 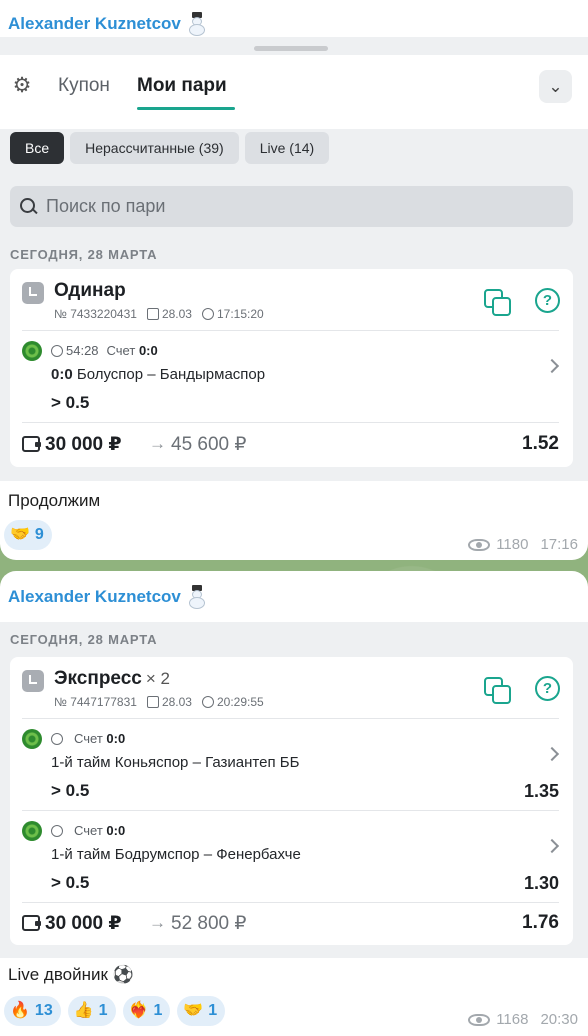 I want to click on bet-type: Экспресс, so click(x=98, y=678).